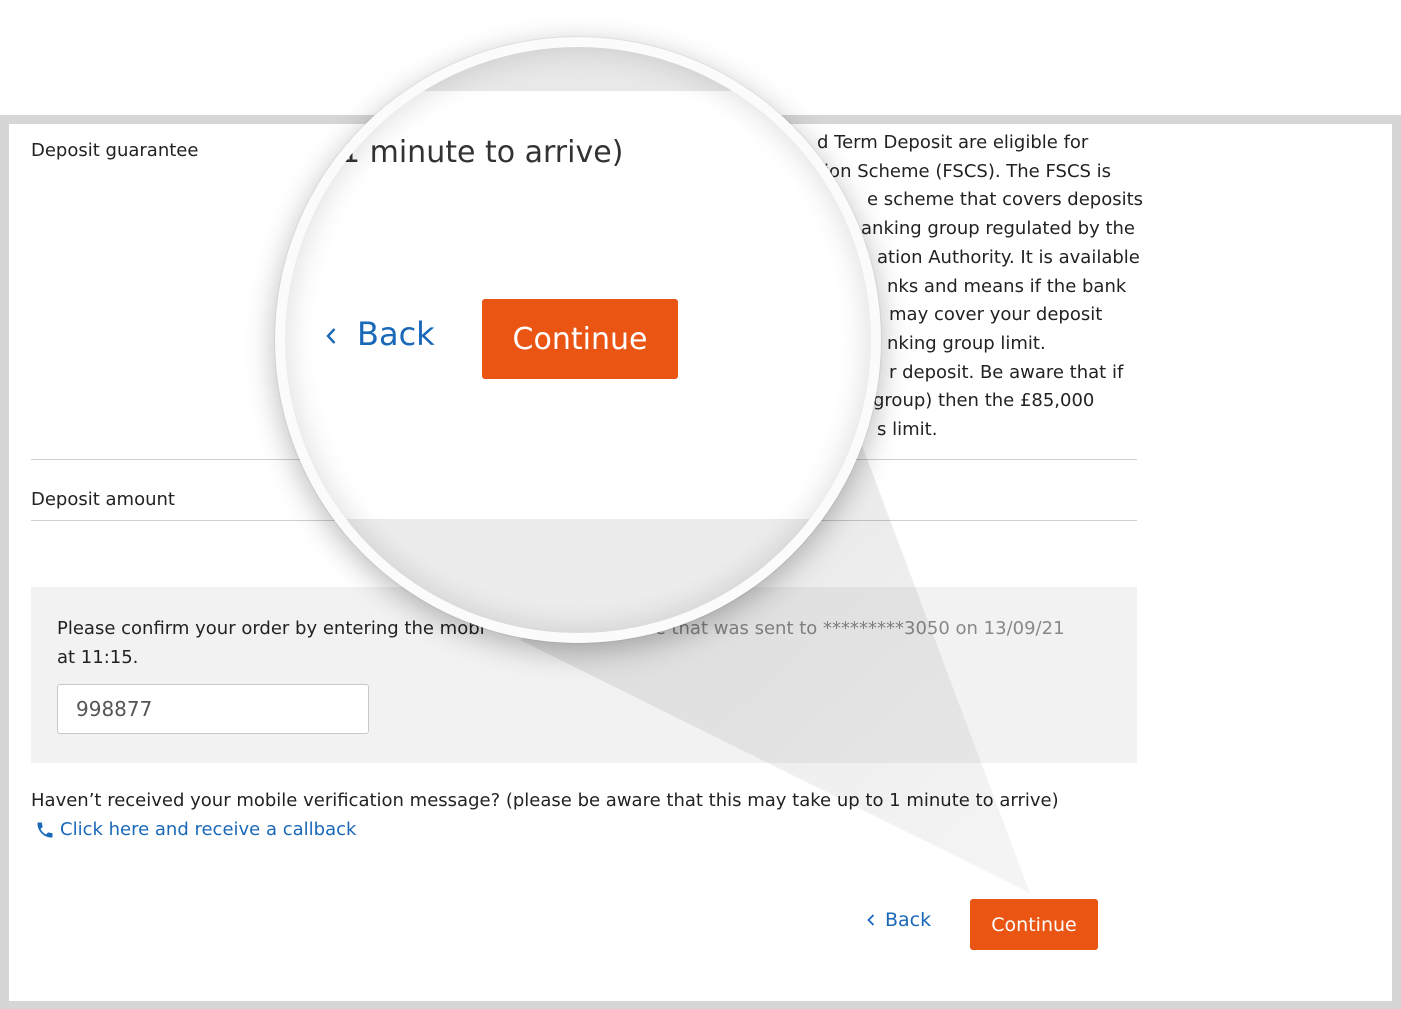 The width and height of the screenshot is (1401, 1009). I want to click on back-button: Back, so click(899, 920).